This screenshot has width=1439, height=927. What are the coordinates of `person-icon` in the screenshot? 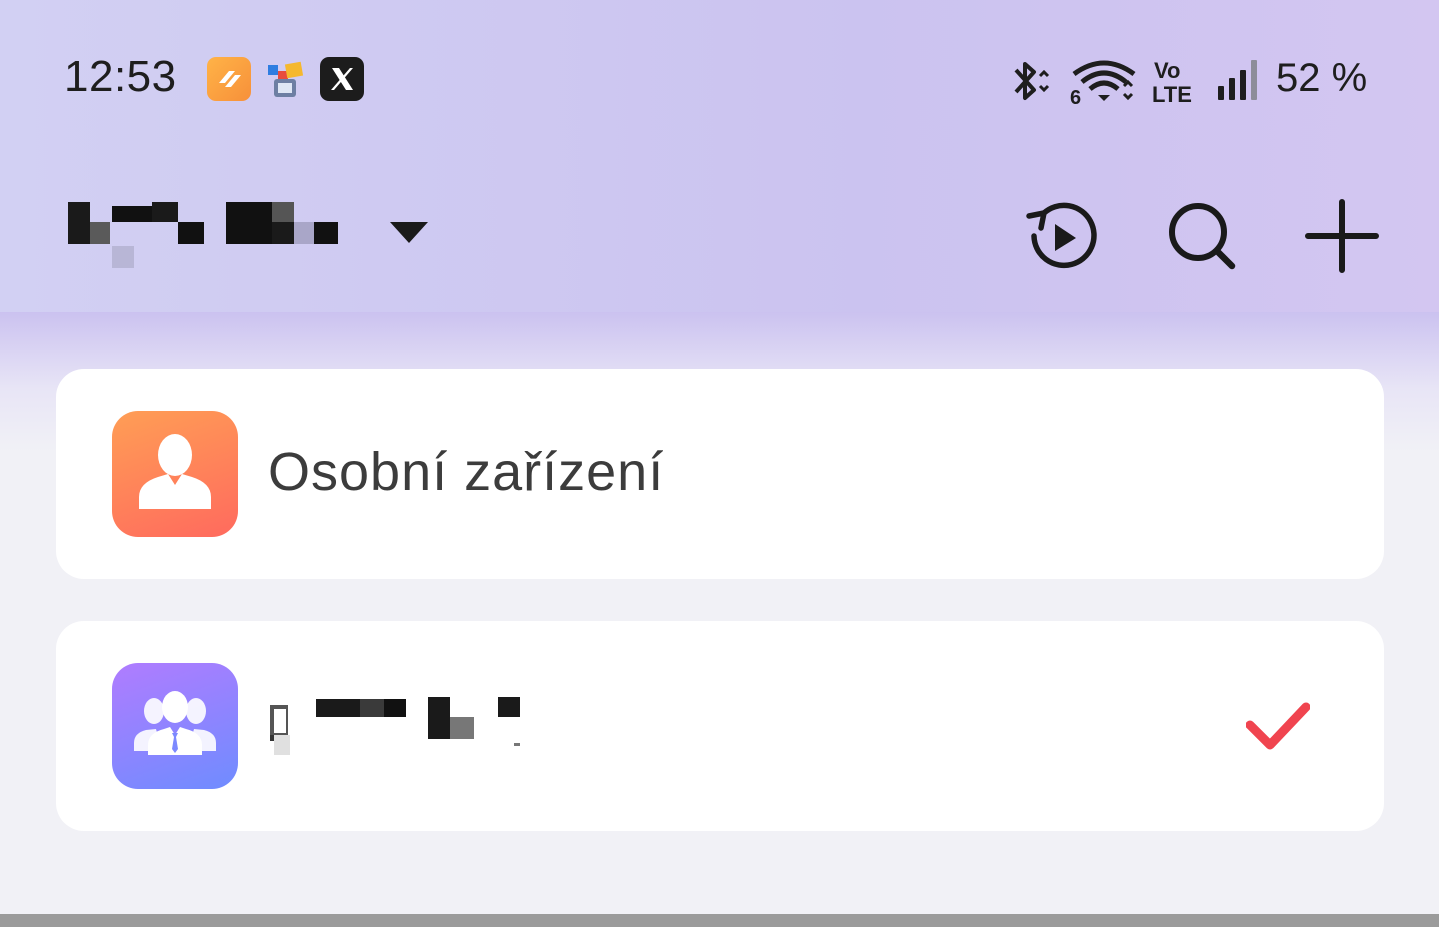 It's located at (175, 474).